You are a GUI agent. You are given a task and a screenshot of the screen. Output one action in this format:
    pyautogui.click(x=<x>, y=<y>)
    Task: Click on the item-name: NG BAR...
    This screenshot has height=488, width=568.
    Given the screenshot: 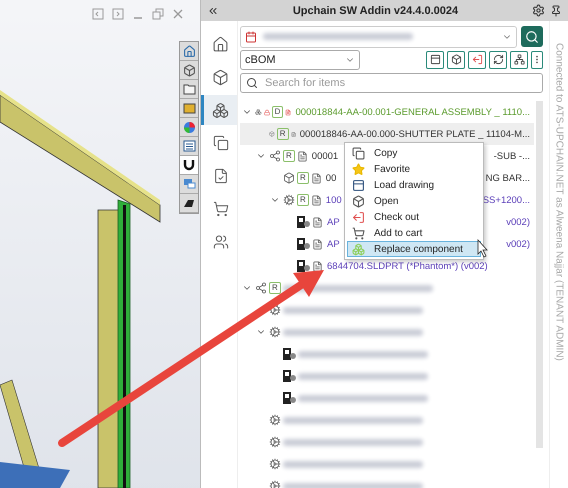 What is the action you would take?
    pyautogui.click(x=508, y=178)
    